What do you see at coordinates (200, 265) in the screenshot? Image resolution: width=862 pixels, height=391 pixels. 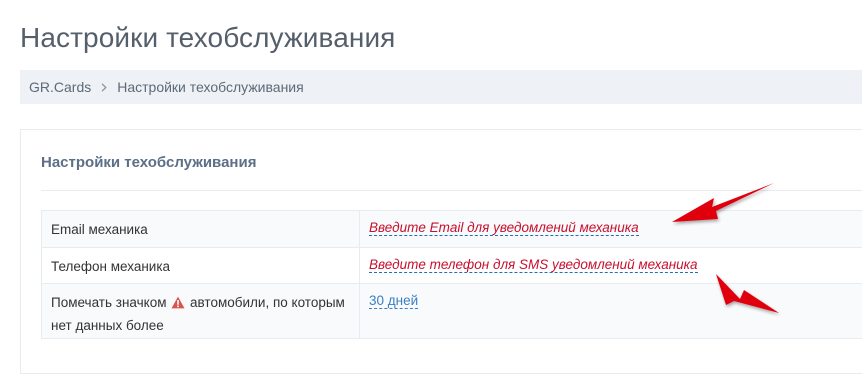 I see `setting-label-phone: Телефон механика` at bounding box center [200, 265].